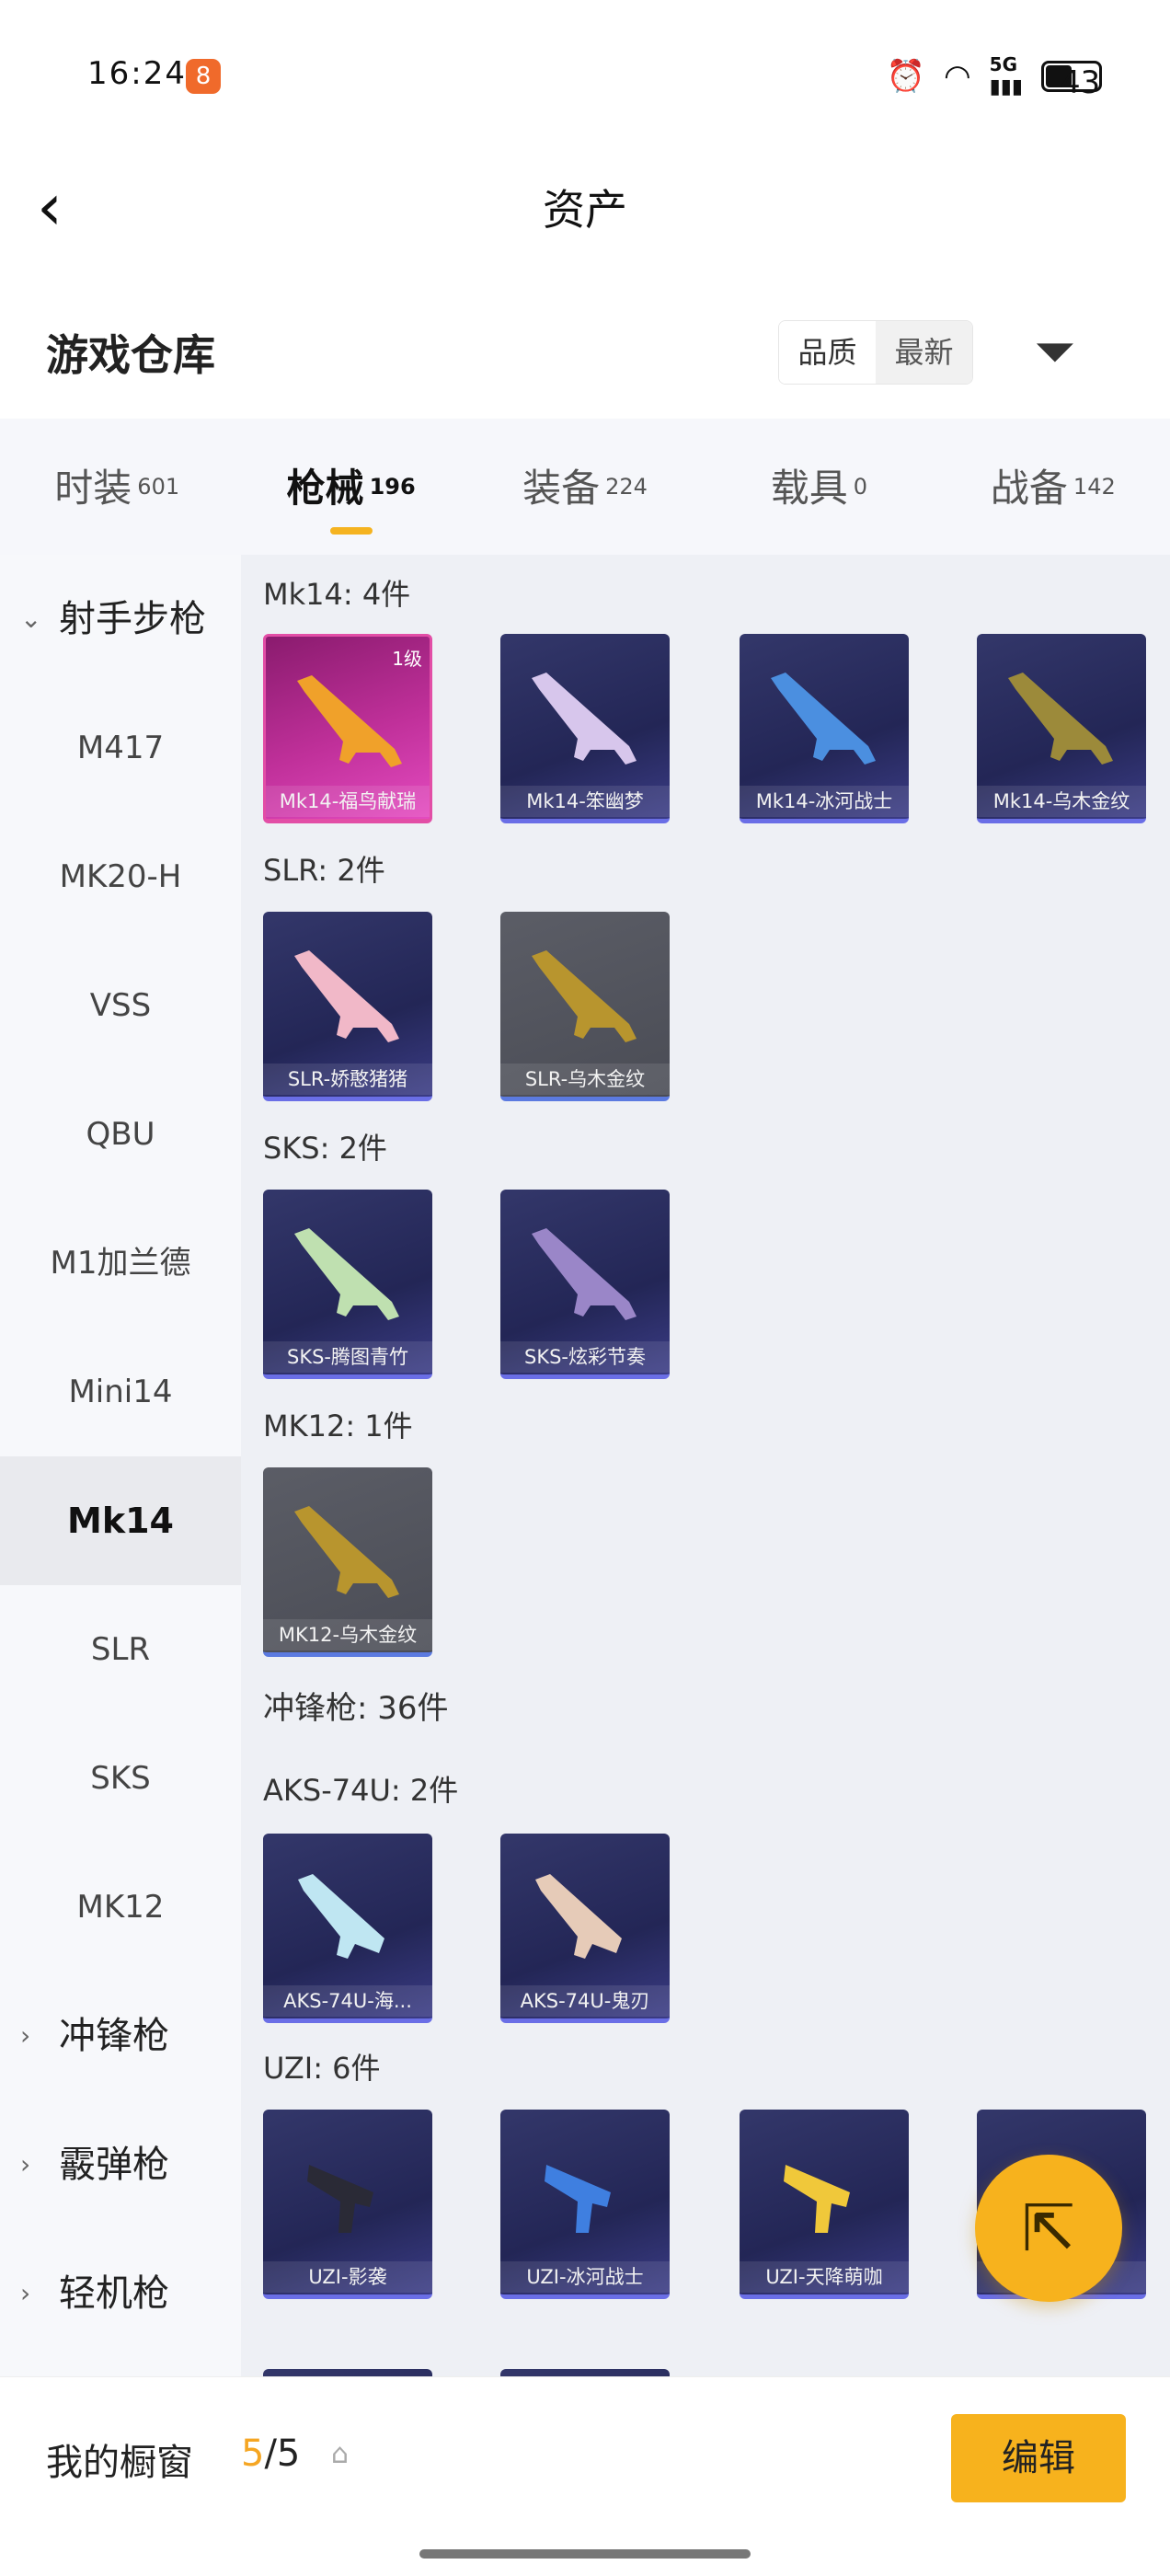 This screenshot has width=1170, height=2576. Describe the element at coordinates (322, 2068) in the screenshot. I see `group-label: UZI: 6件` at that location.